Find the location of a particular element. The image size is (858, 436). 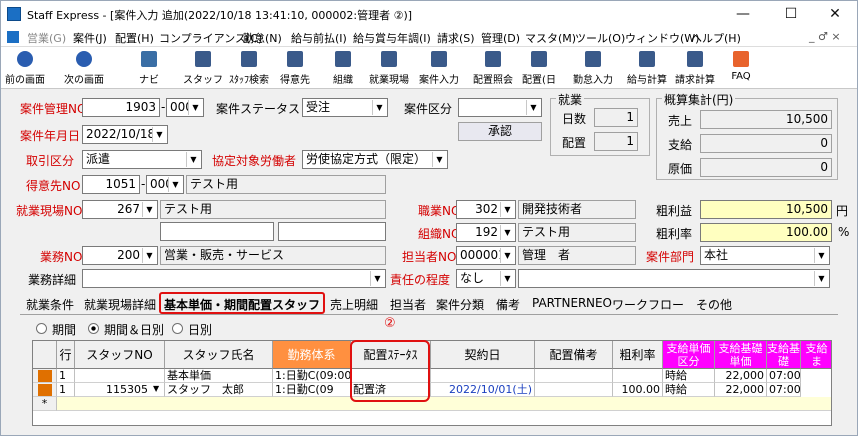

client-sub-select: 000 ▼ is located at coordinates (165, 184).